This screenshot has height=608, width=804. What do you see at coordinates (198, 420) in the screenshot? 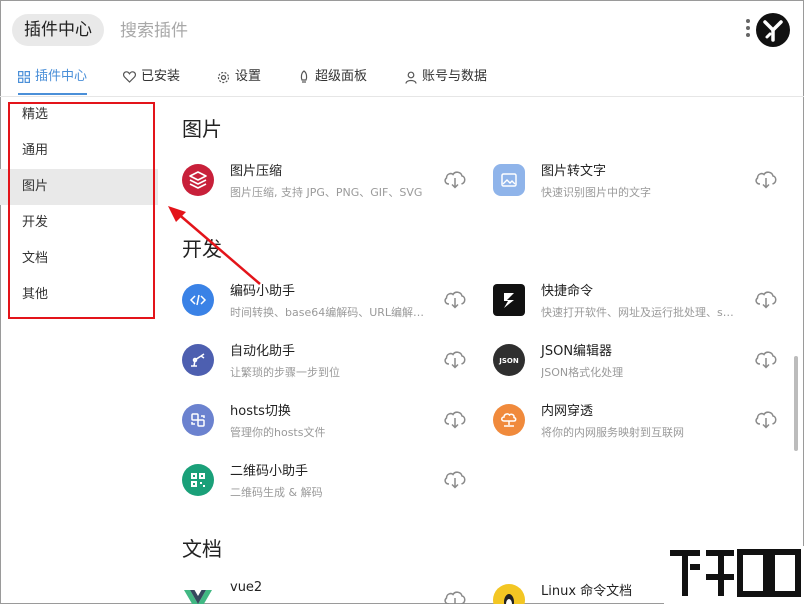
I see `switch-icon` at bounding box center [198, 420].